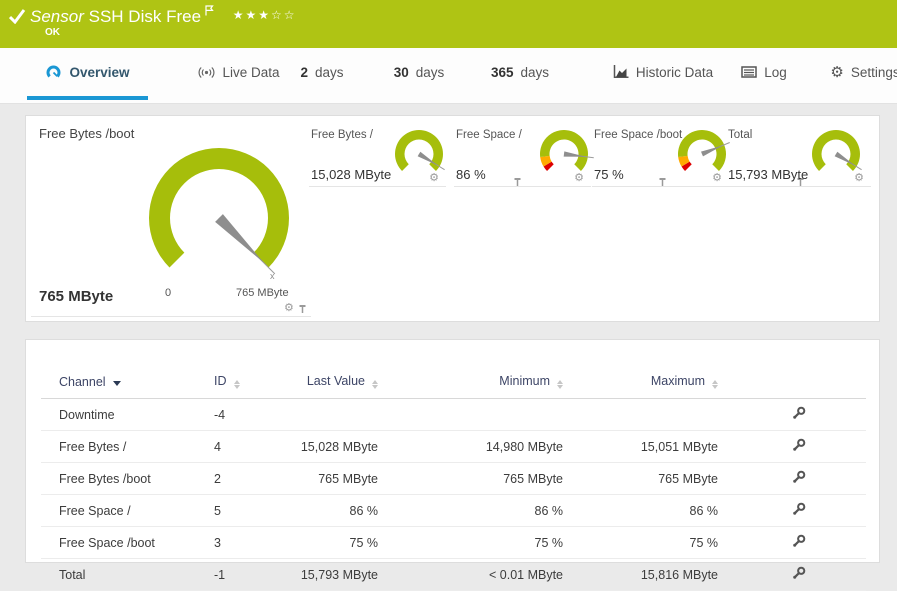 Image resolution: width=897 pixels, height=591 pixels. I want to click on main-gauge-scale-min: 0, so click(168, 293).